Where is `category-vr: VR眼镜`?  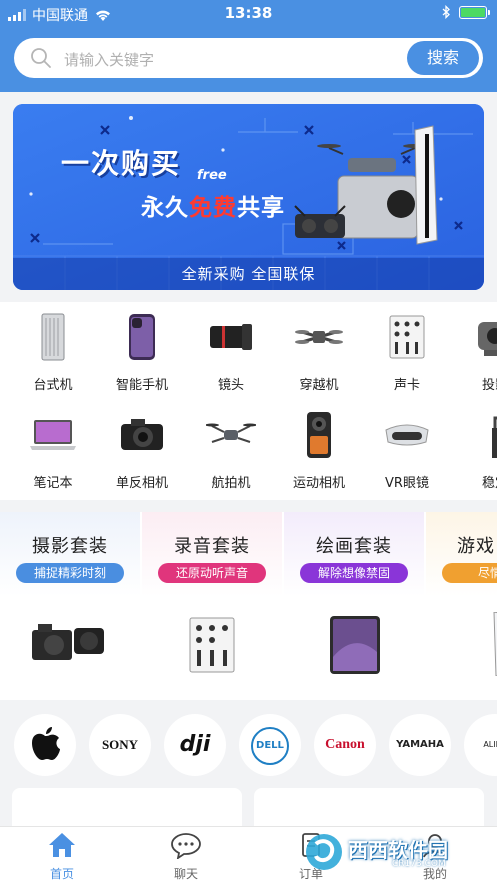 category-vr: VR眼镜 is located at coordinates (407, 450).